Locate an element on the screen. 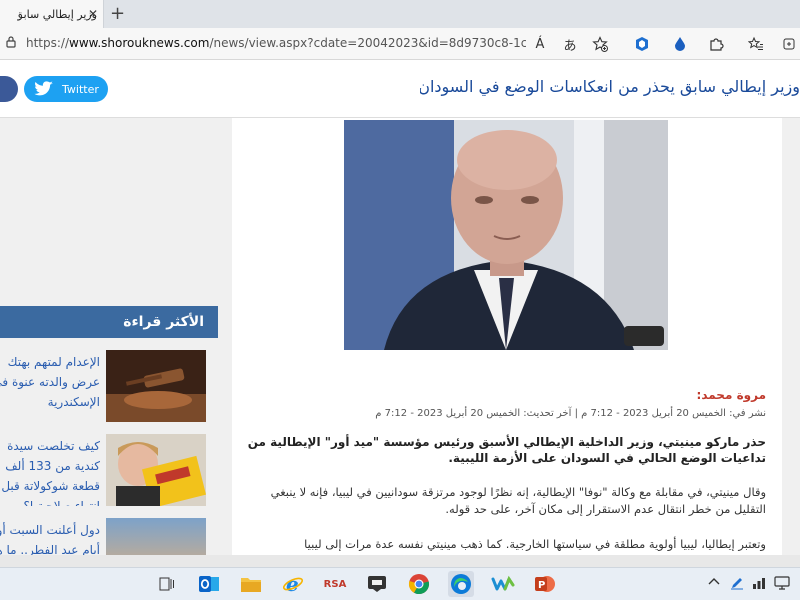  text-line: كيف تخلصت سيدة is located at coordinates (53, 446).